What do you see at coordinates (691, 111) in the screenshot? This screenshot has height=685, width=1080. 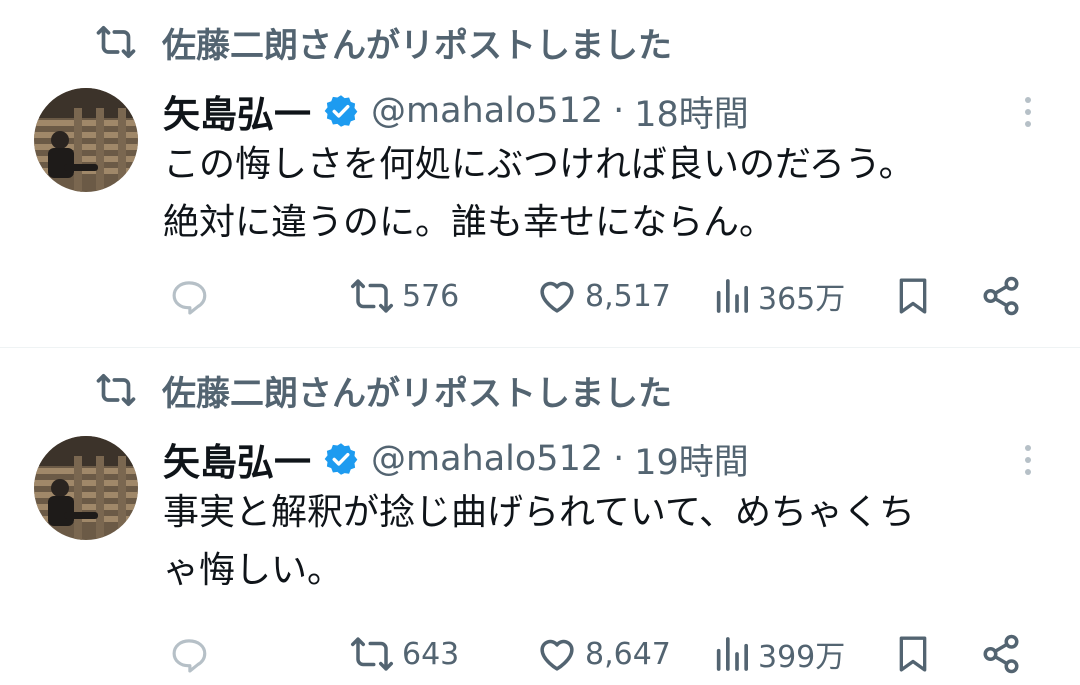 I see `timestamp: 18時間` at bounding box center [691, 111].